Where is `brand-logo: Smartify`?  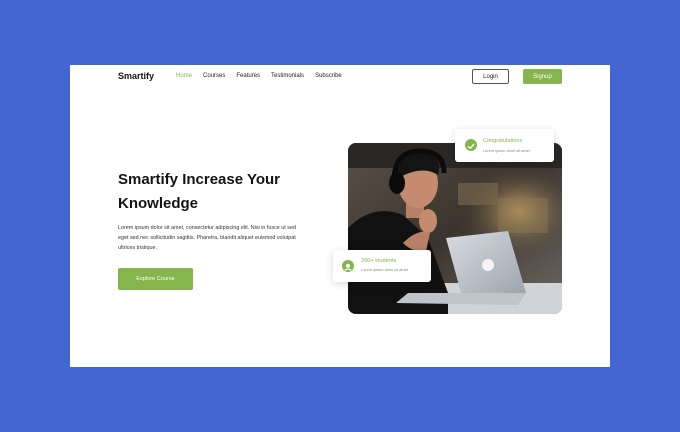 brand-logo: Smartify is located at coordinates (136, 76).